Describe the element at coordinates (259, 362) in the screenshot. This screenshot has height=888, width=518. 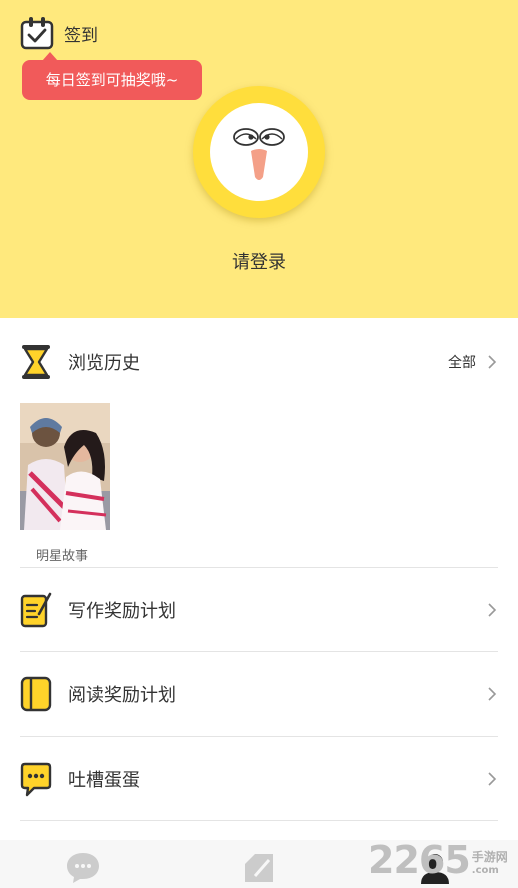
I see `history-header: 浏览历史 全部` at that location.